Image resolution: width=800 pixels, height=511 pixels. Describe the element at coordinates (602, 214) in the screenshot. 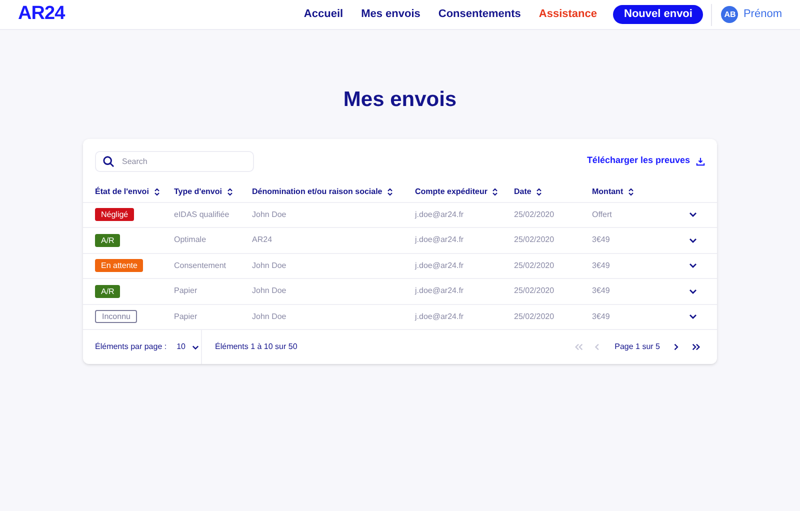

I see `table-cell-text: Offert` at that location.